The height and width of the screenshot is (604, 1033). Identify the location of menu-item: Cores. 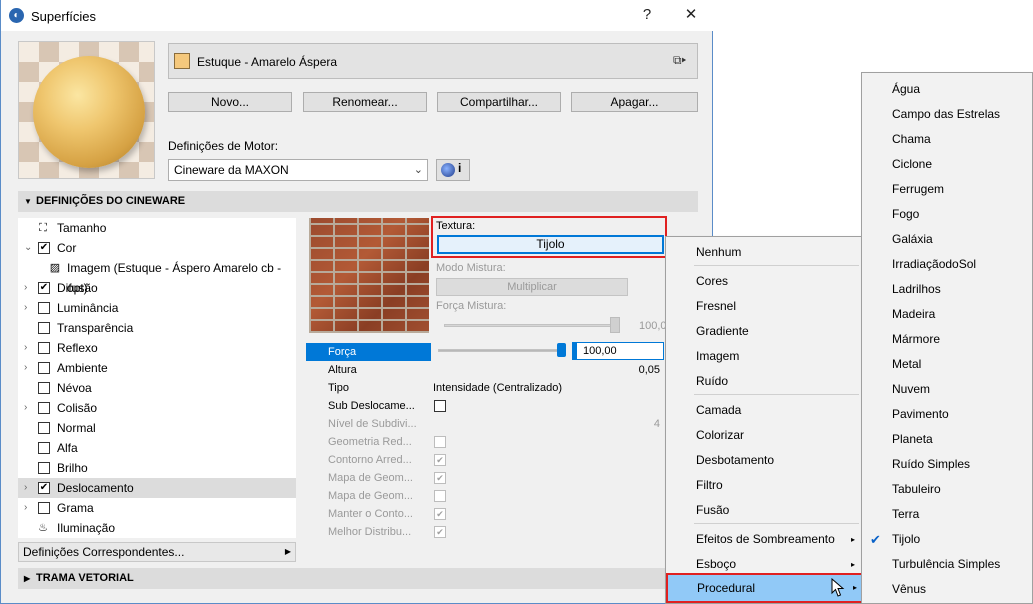
(763, 281).